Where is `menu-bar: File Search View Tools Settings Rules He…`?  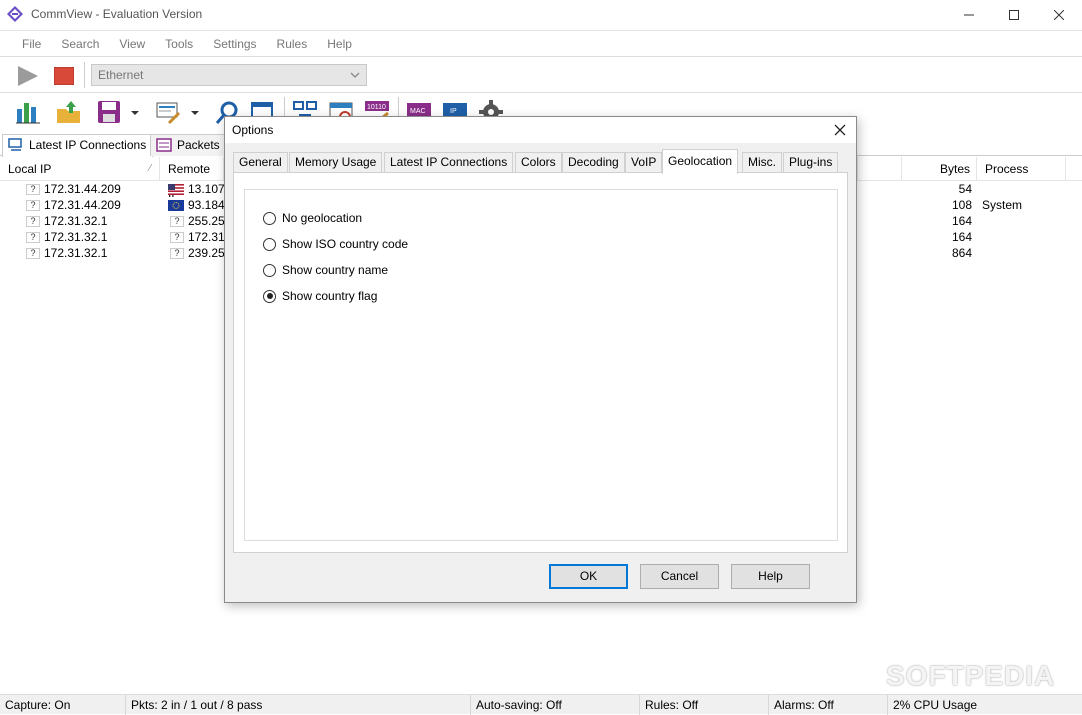
menu-bar: File Search View Tools Settings Rules He… is located at coordinates (541, 43).